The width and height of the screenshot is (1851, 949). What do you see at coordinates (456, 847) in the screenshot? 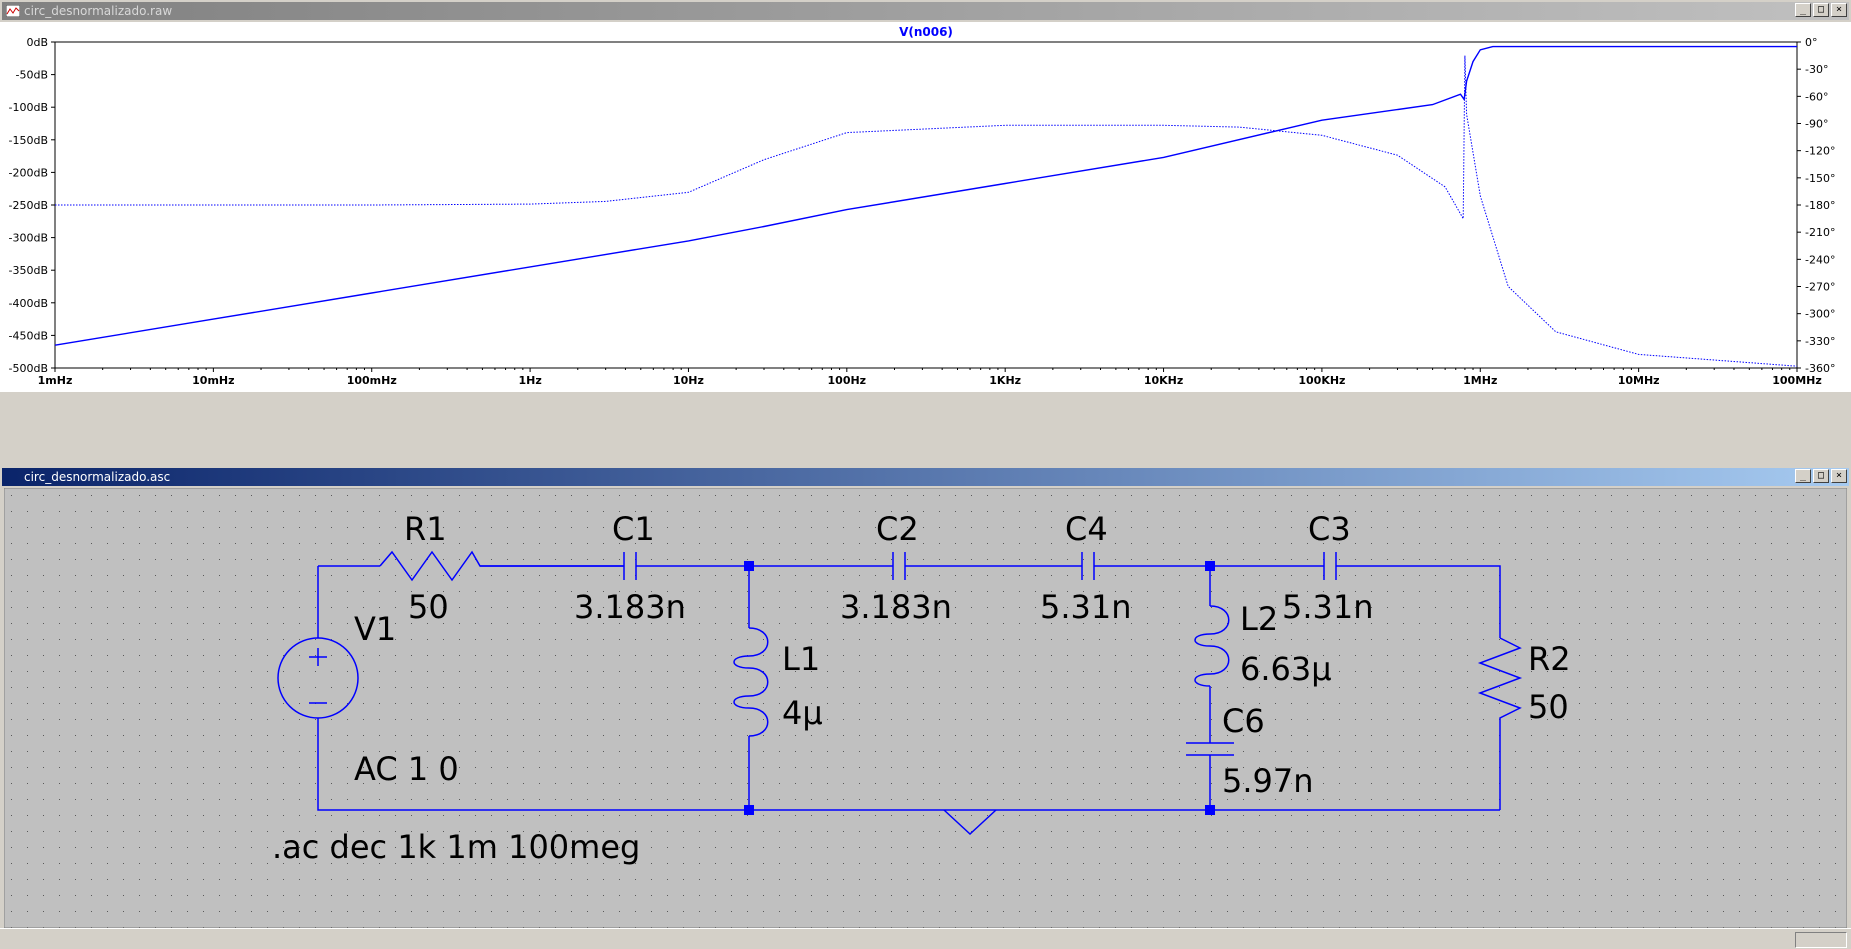
I see `spice-directive: .ac dec 1k 1m 100meg` at bounding box center [456, 847].